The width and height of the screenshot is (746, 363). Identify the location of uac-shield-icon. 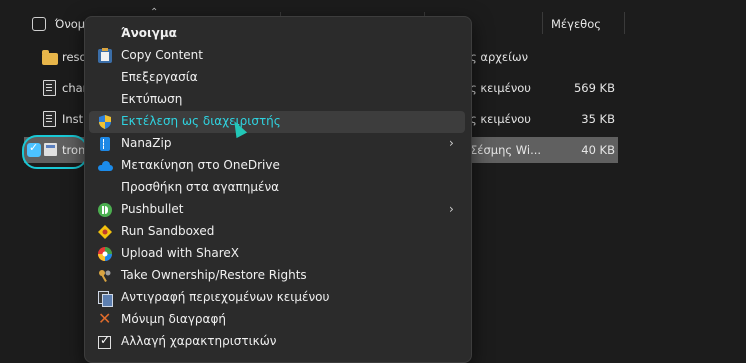
(105, 122).